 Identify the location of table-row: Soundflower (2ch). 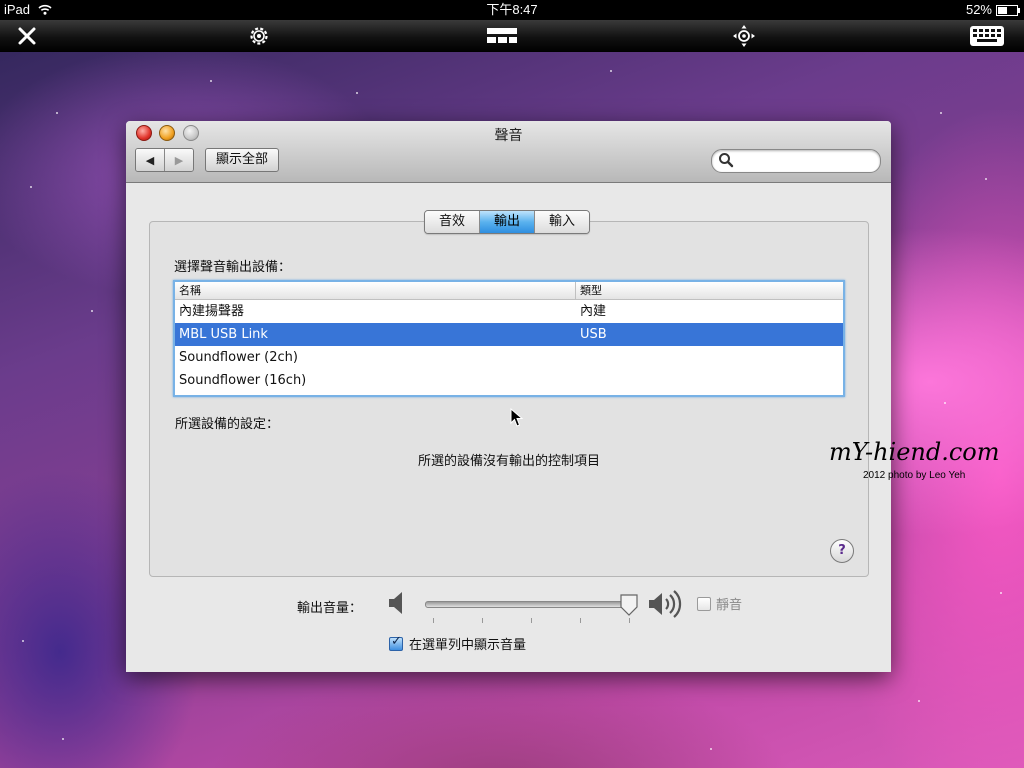
(509, 357).